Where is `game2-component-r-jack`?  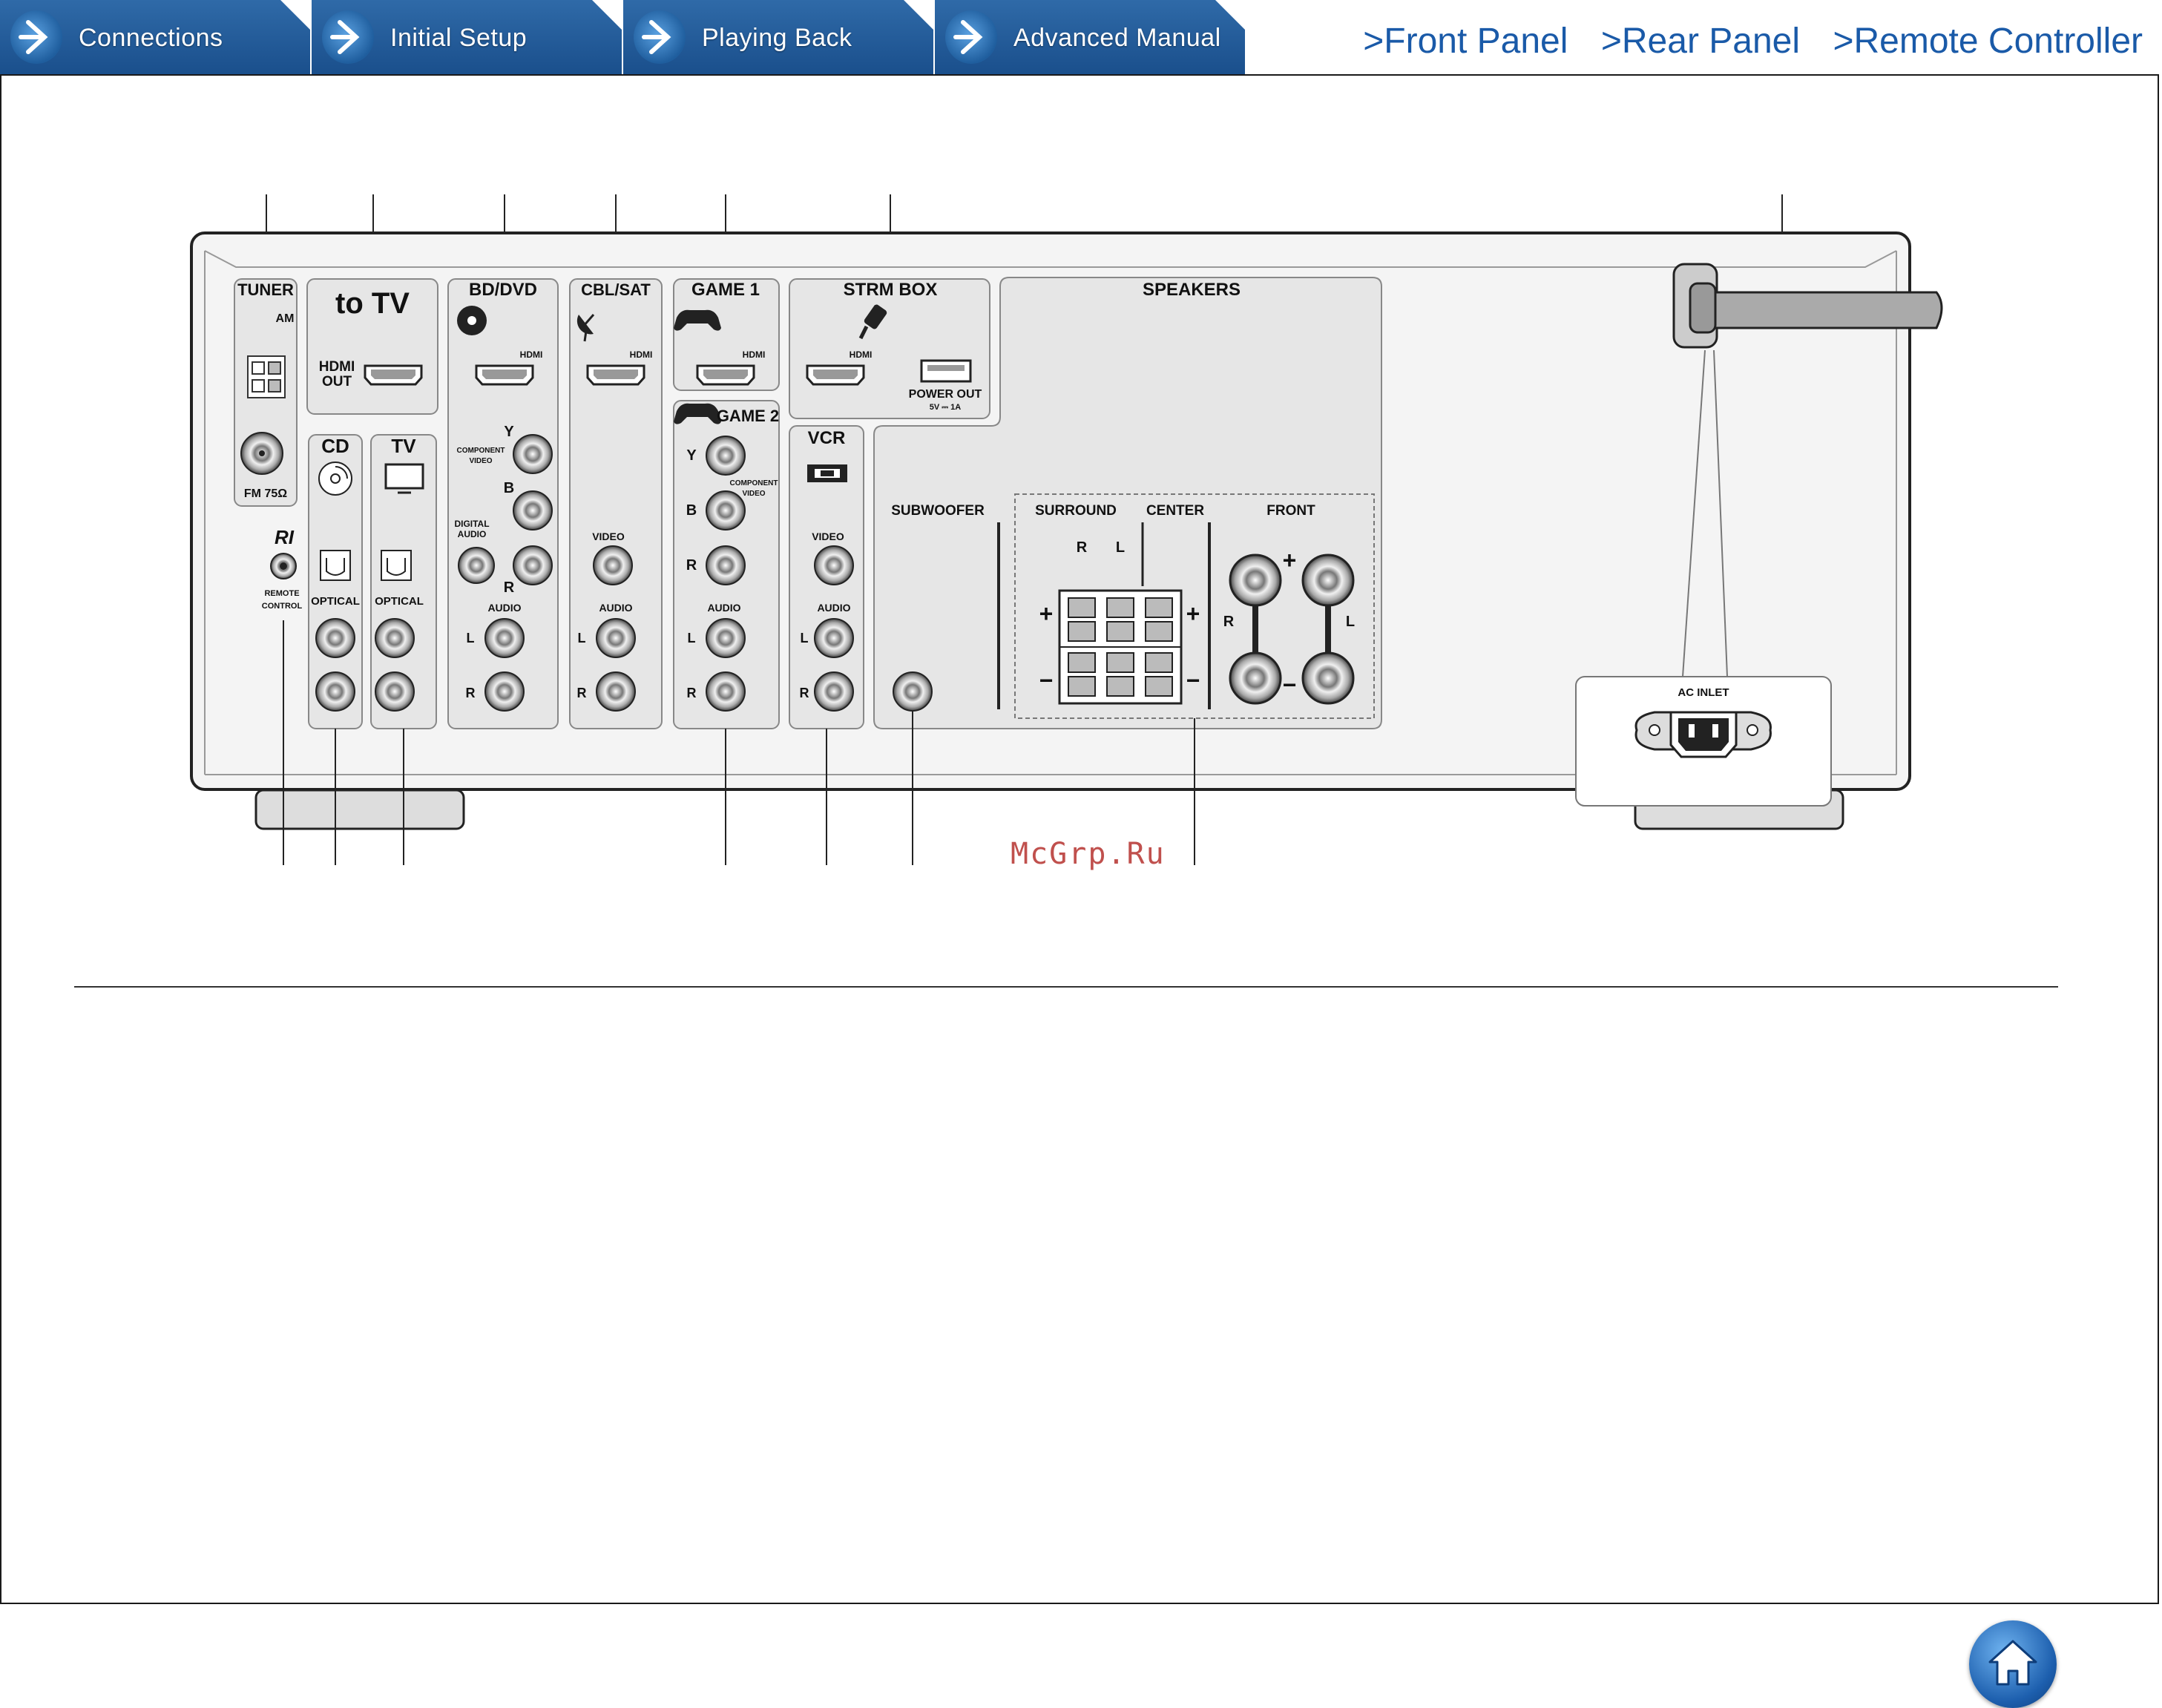 game2-component-r-jack is located at coordinates (726, 565).